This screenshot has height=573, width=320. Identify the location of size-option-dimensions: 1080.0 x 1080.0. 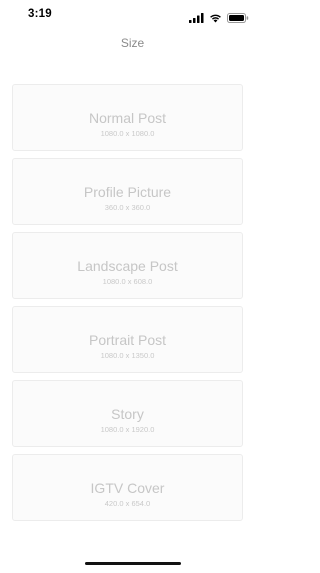
(127, 133).